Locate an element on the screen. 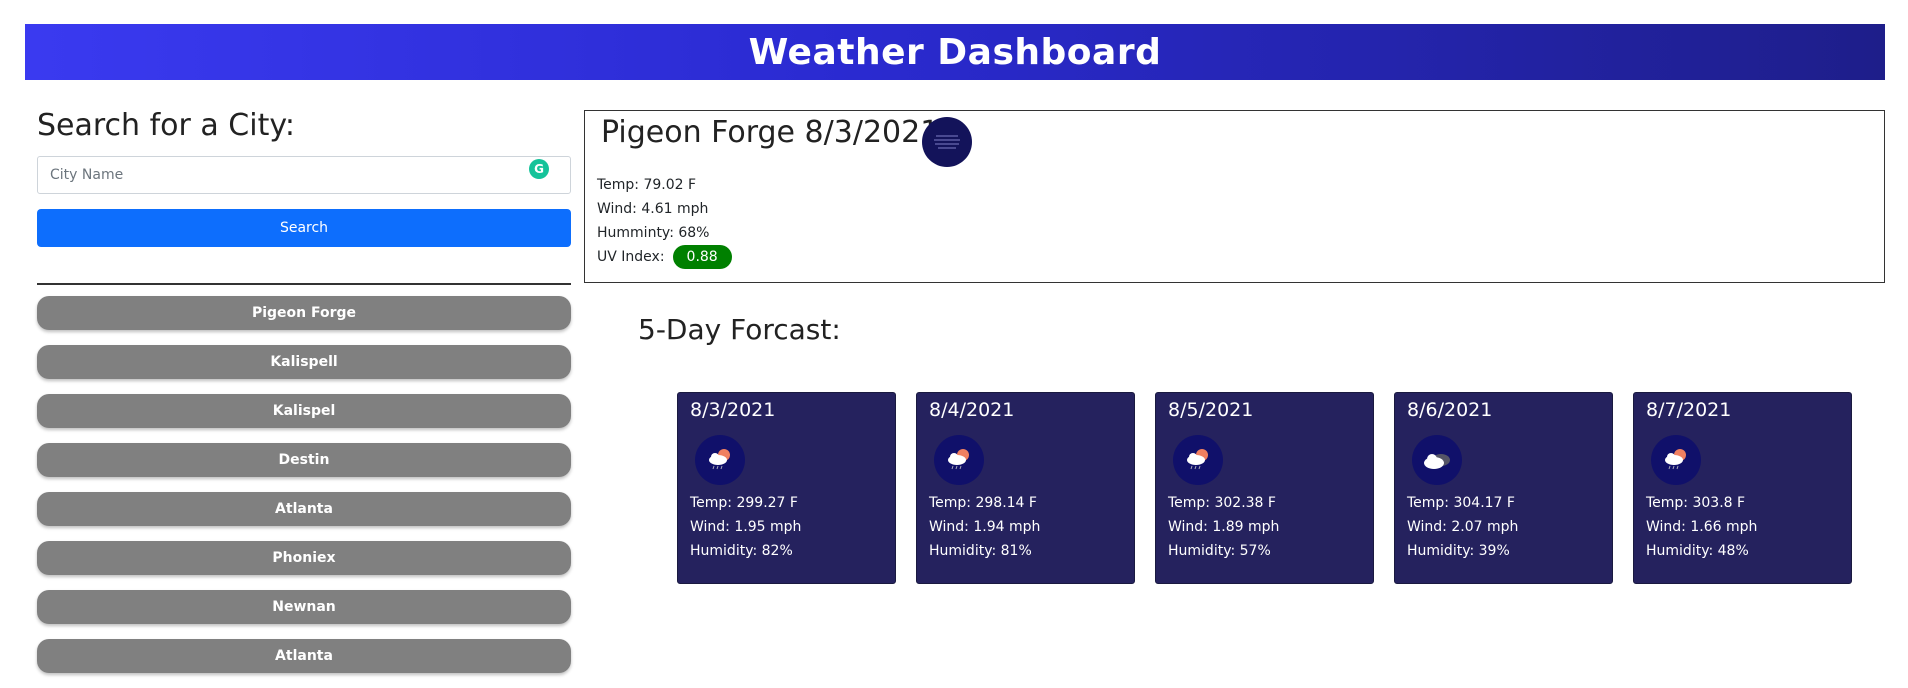  current-city-title: Pigeon Forge 8/3/2021 is located at coordinates (770, 132).